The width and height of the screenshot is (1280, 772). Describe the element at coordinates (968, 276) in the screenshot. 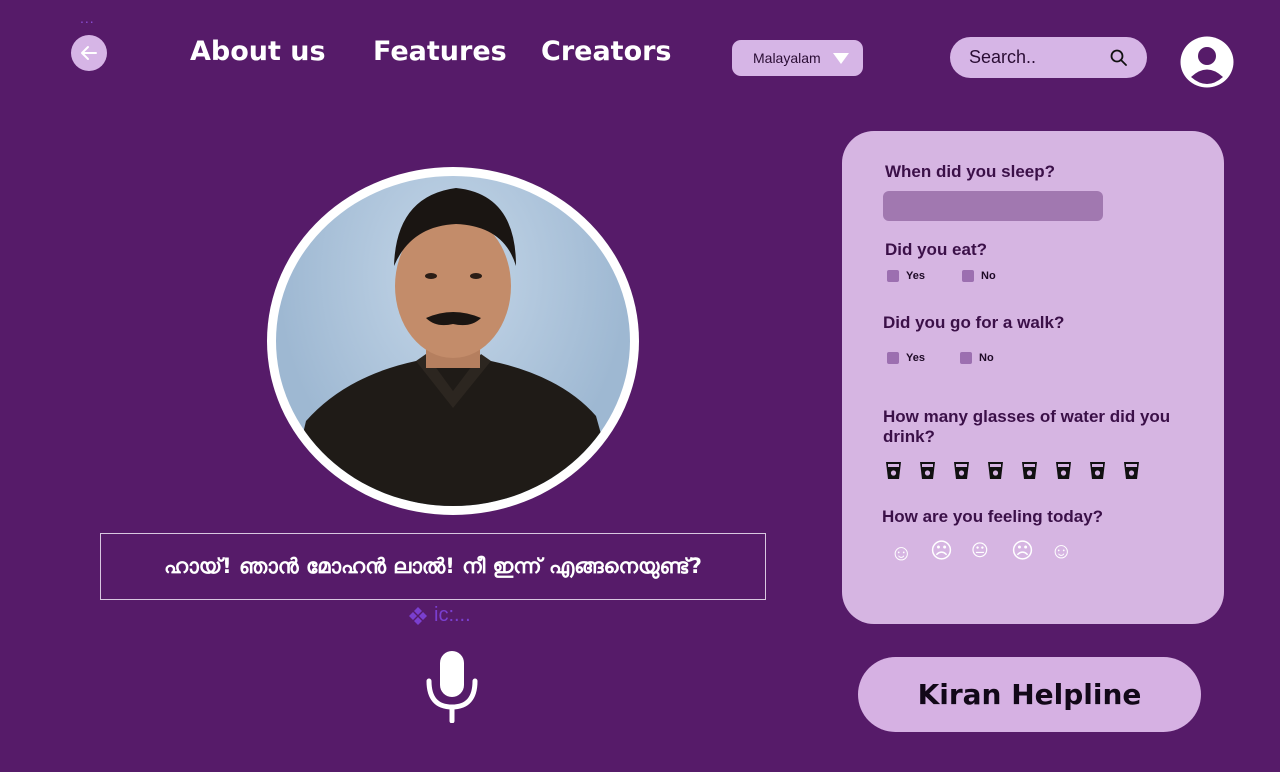

I see `eat-no-checkbox` at that location.